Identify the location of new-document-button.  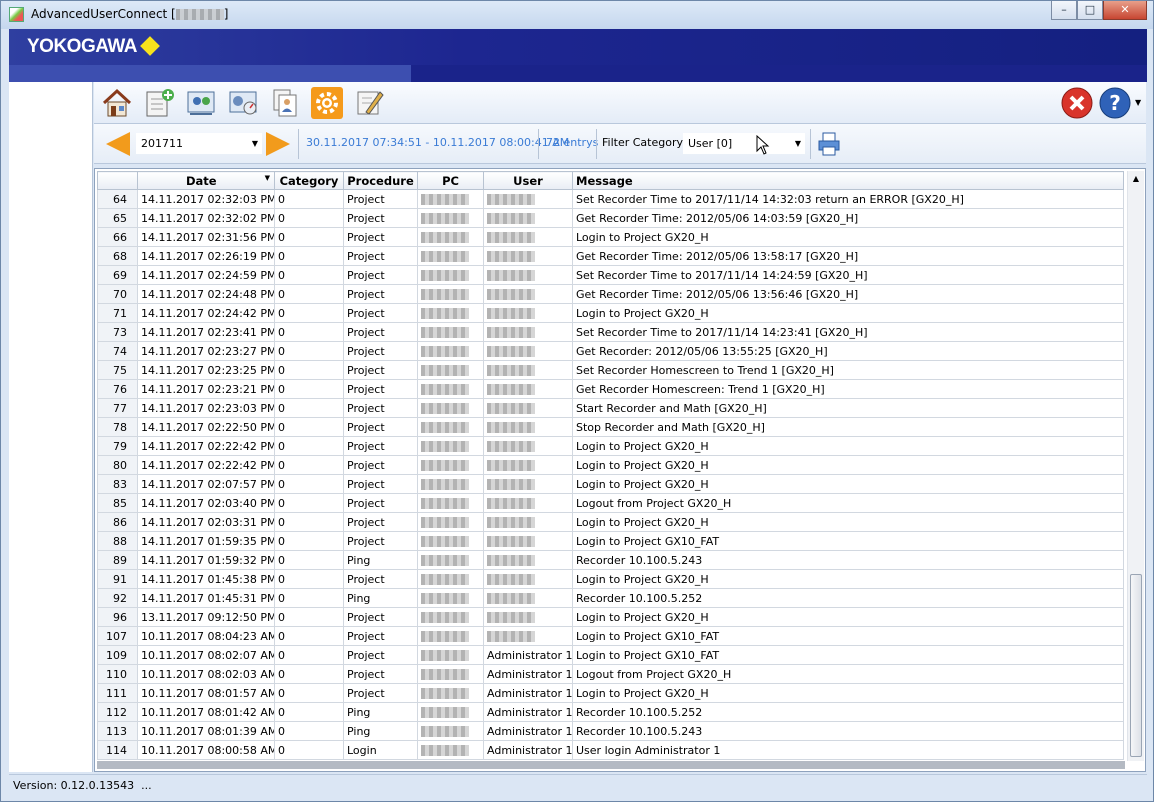
(159, 103).